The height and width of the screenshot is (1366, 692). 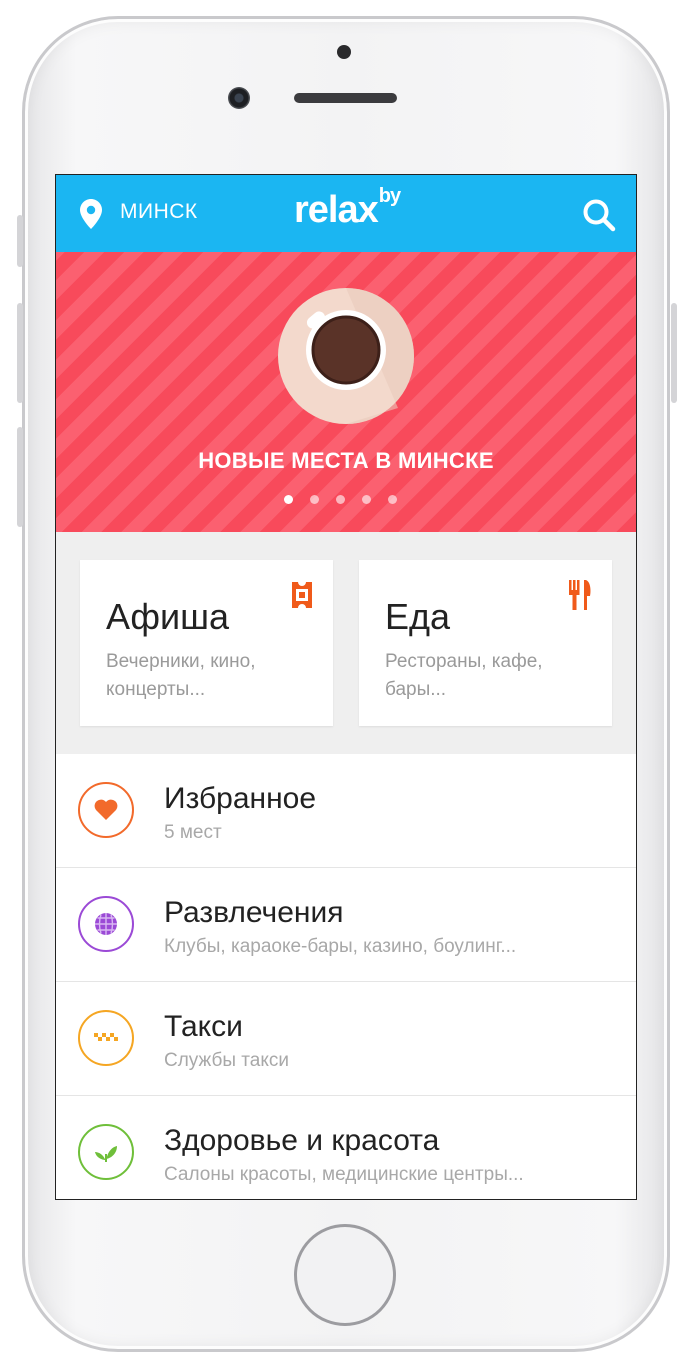 I want to click on front-camera, so click(x=239, y=98).